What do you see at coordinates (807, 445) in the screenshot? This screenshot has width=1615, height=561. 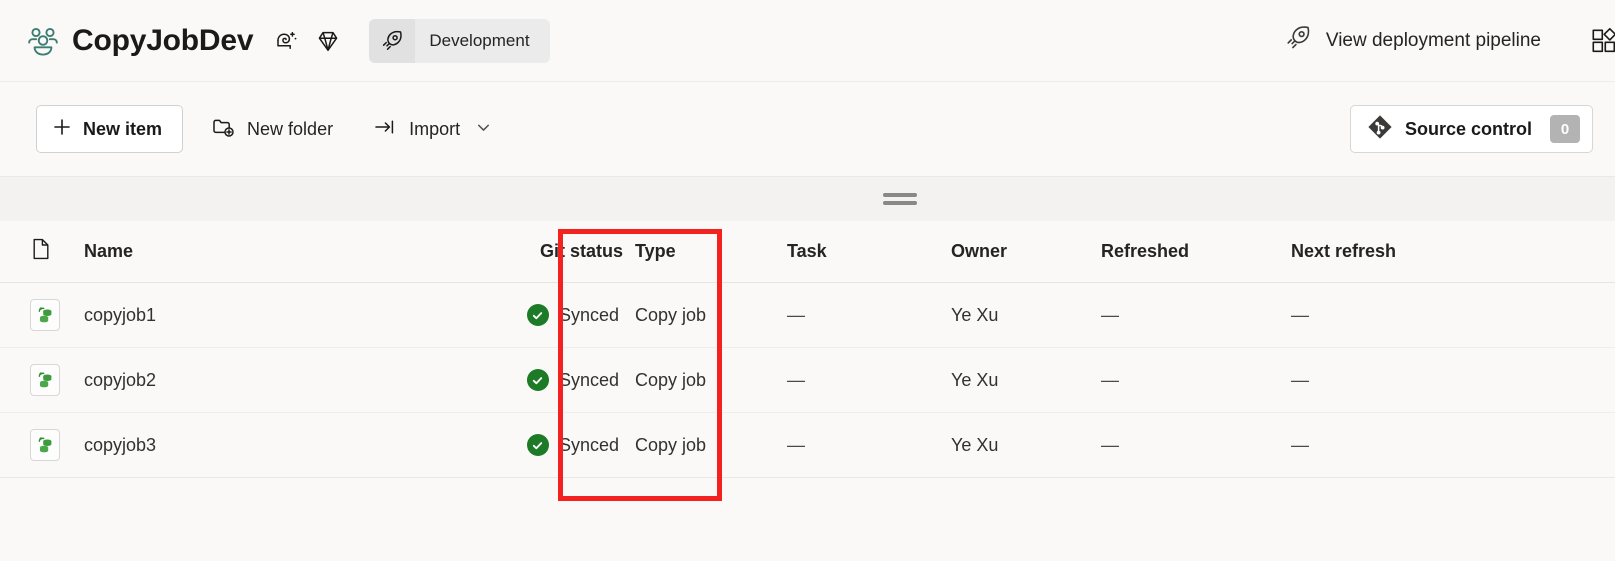 I see `table-row: copyjob3 Synced Copy job — Ye Xu — —` at bounding box center [807, 445].